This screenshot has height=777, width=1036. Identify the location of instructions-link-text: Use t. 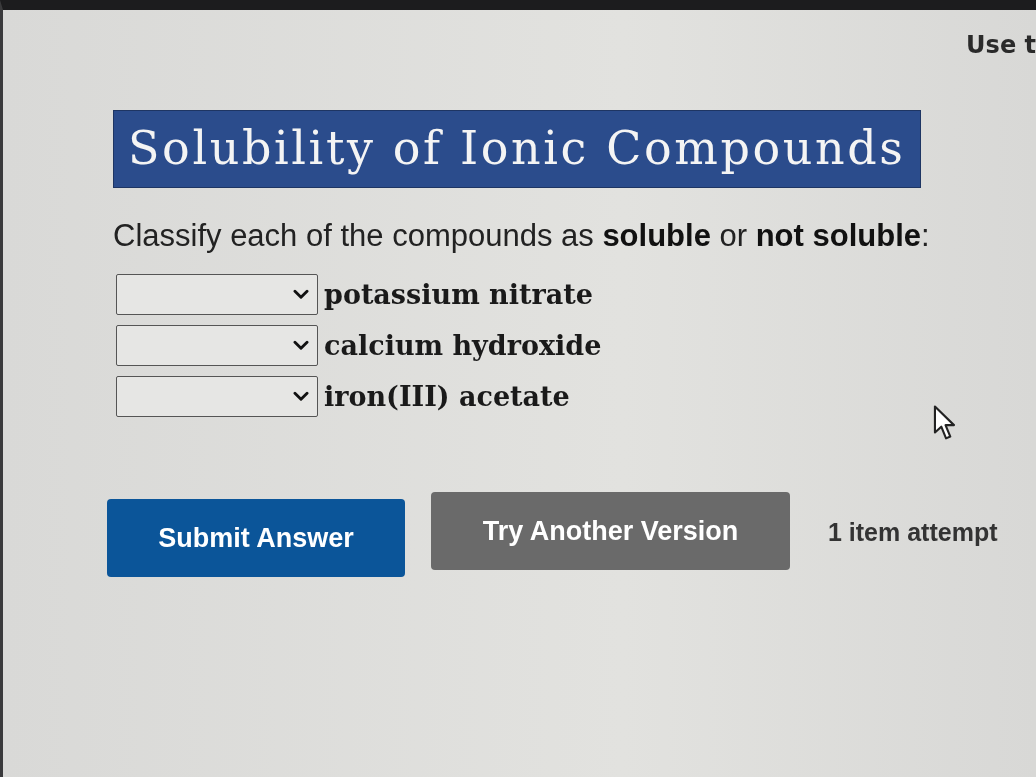
(1001, 45).